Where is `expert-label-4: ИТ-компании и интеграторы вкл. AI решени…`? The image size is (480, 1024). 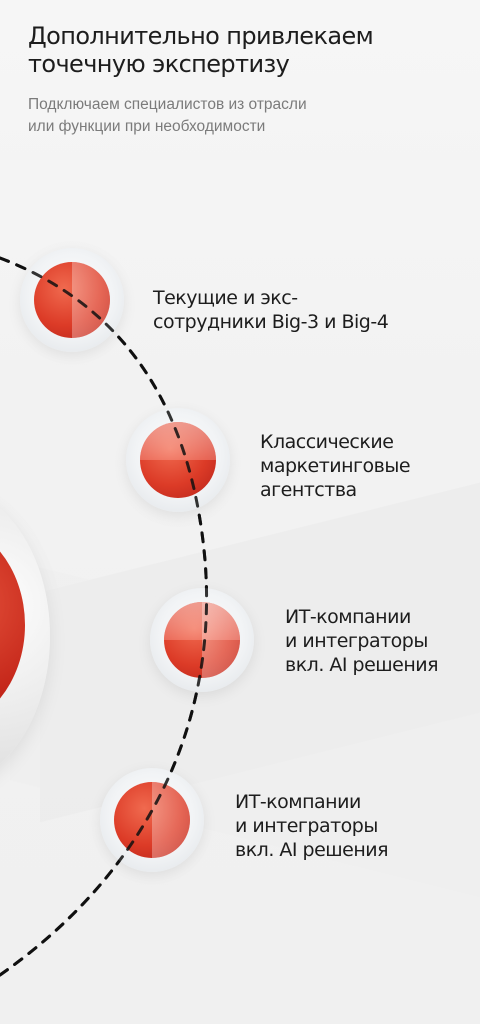 expert-label-4: ИТ-компании и интеграторы вкл. AI решени… is located at coordinates (312, 826).